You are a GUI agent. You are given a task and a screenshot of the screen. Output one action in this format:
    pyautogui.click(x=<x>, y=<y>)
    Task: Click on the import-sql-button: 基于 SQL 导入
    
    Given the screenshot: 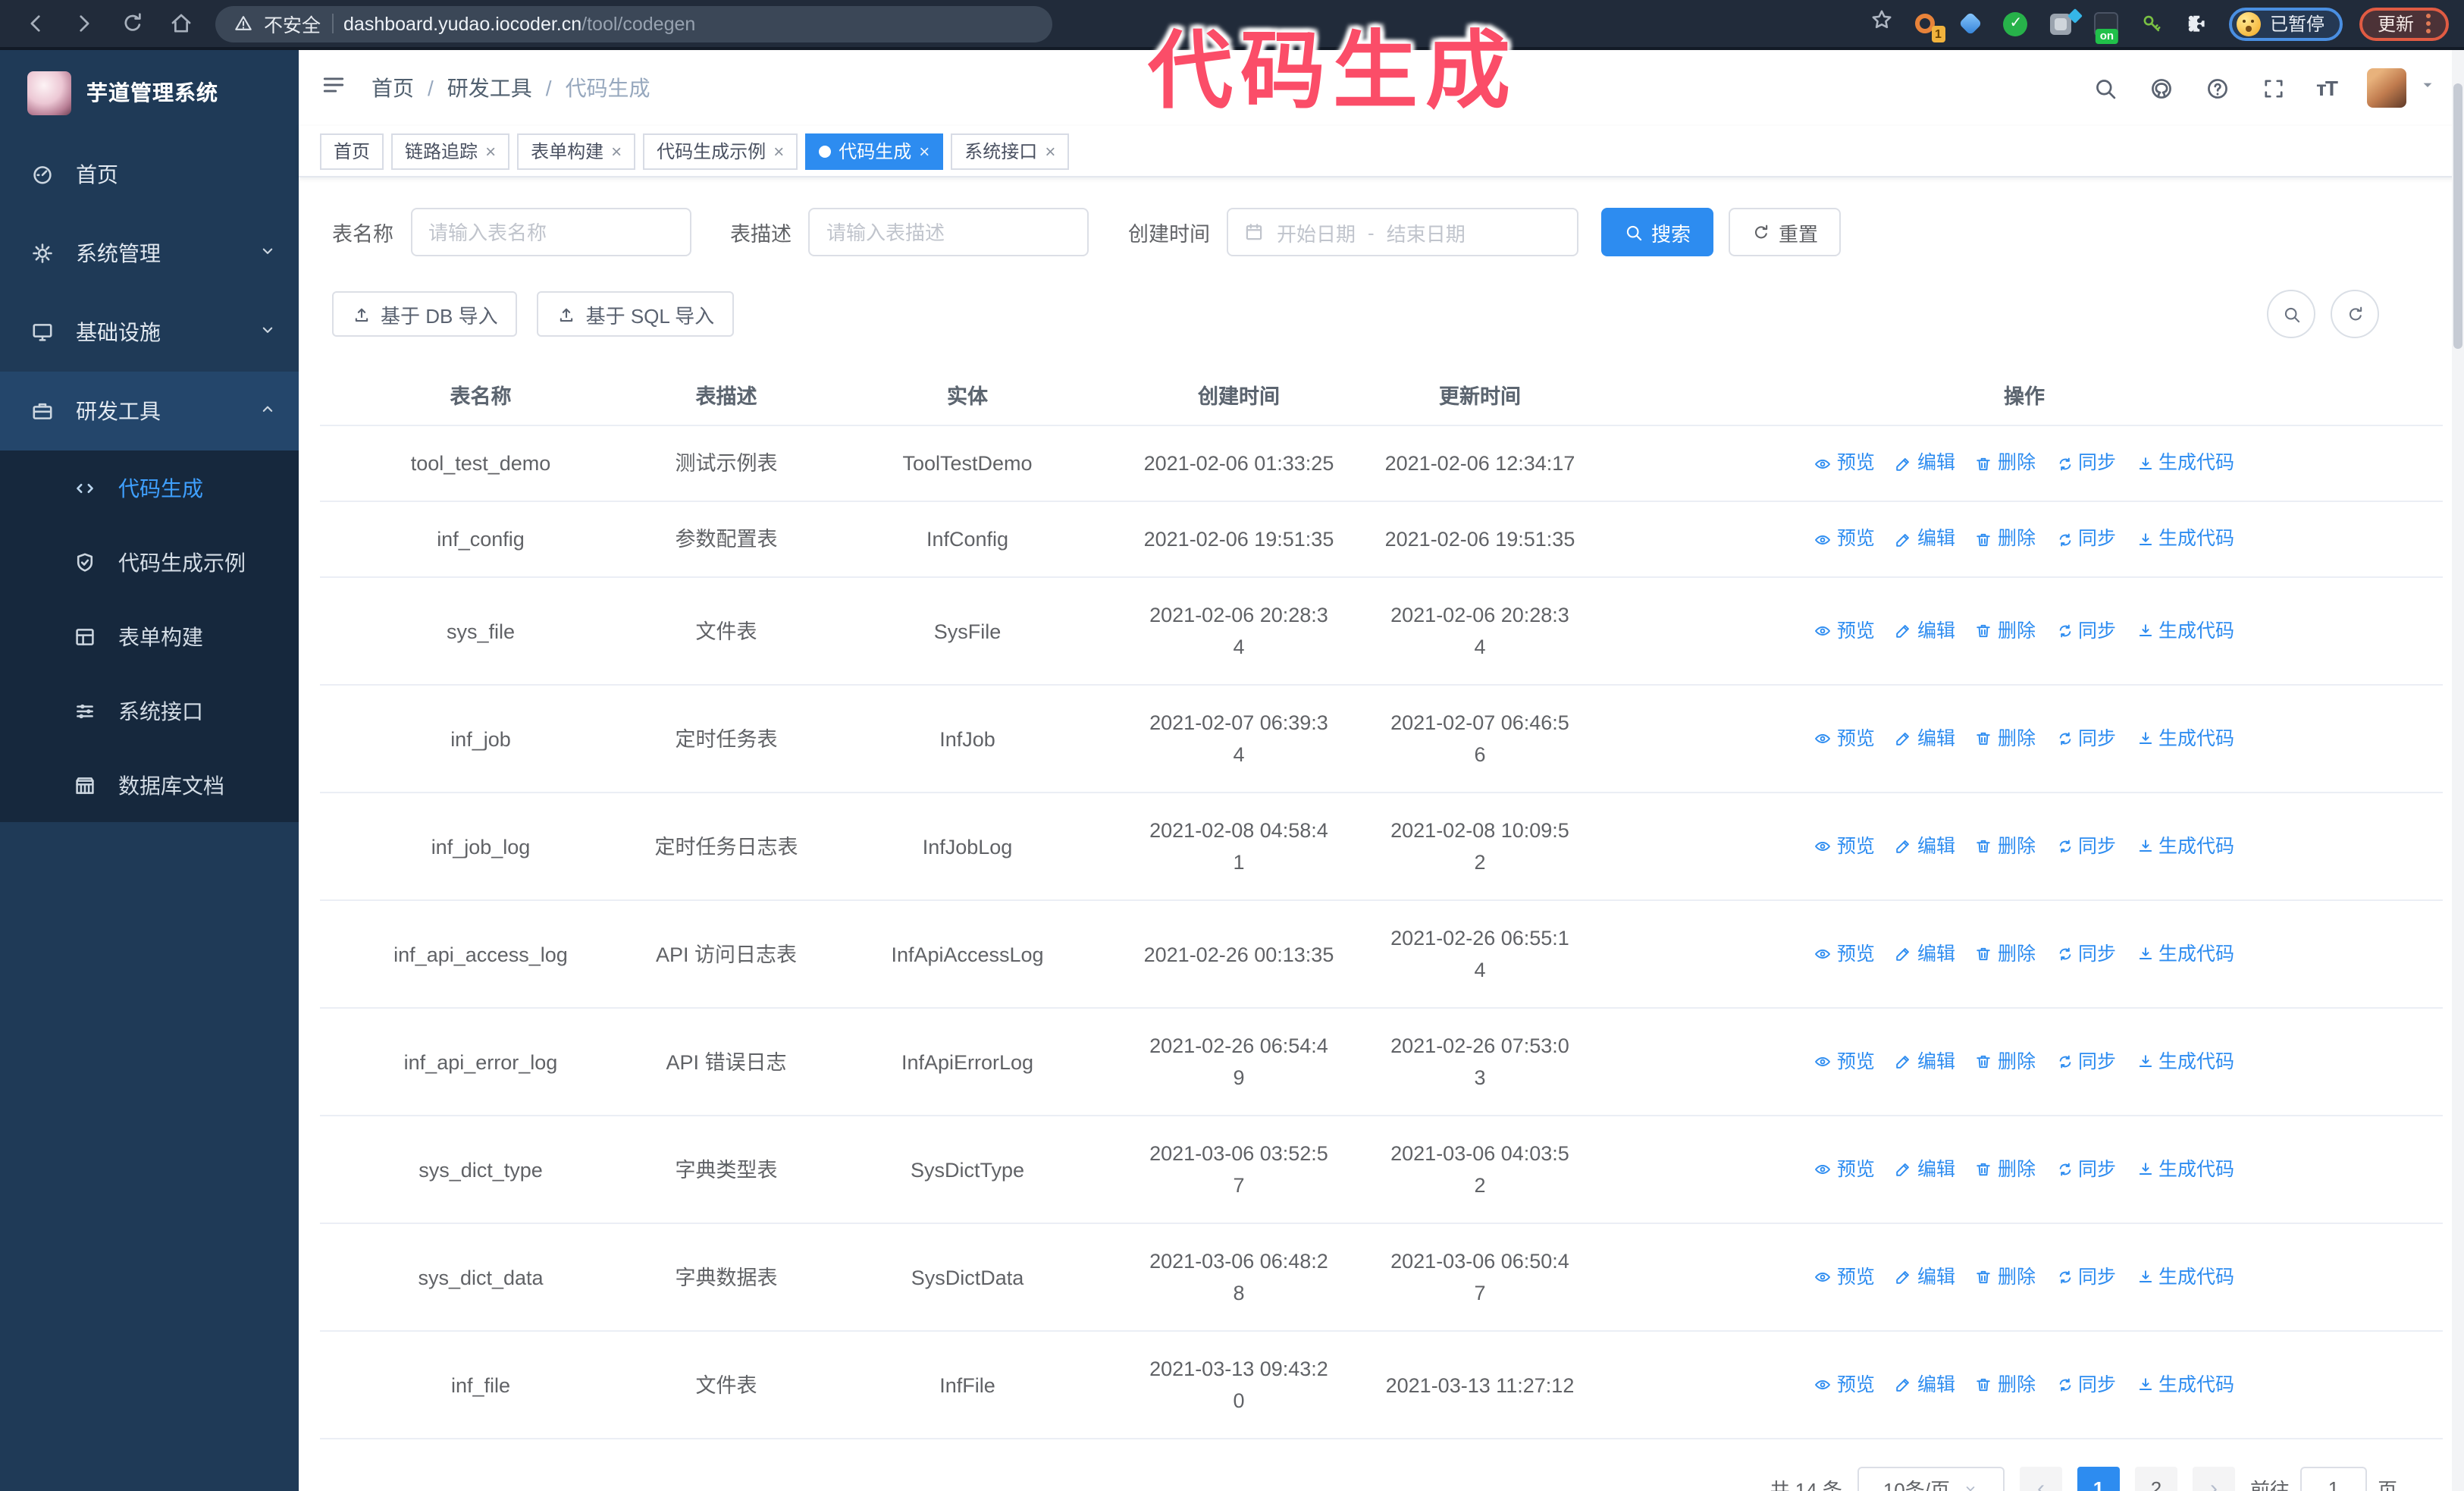 What is the action you would take?
    pyautogui.click(x=636, y=314)
    